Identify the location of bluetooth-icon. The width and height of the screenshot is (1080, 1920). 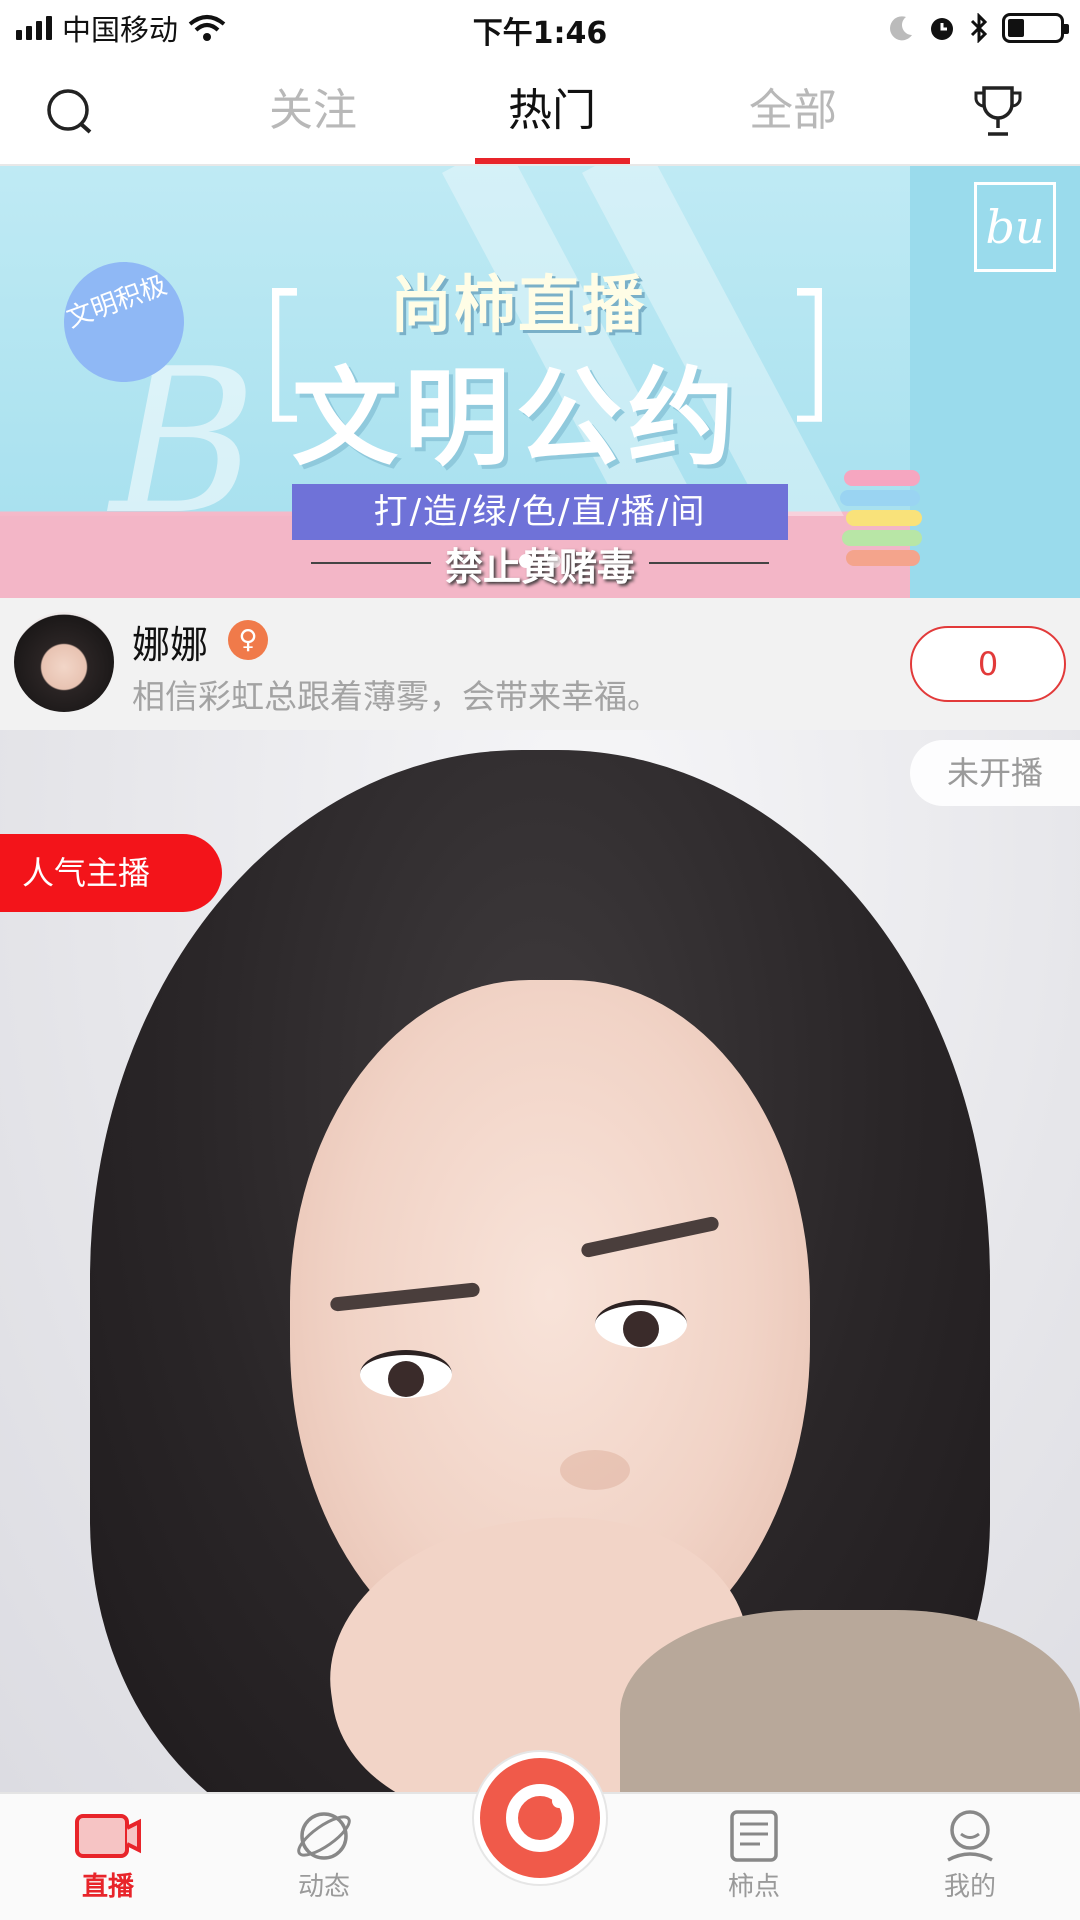
(979, 28).